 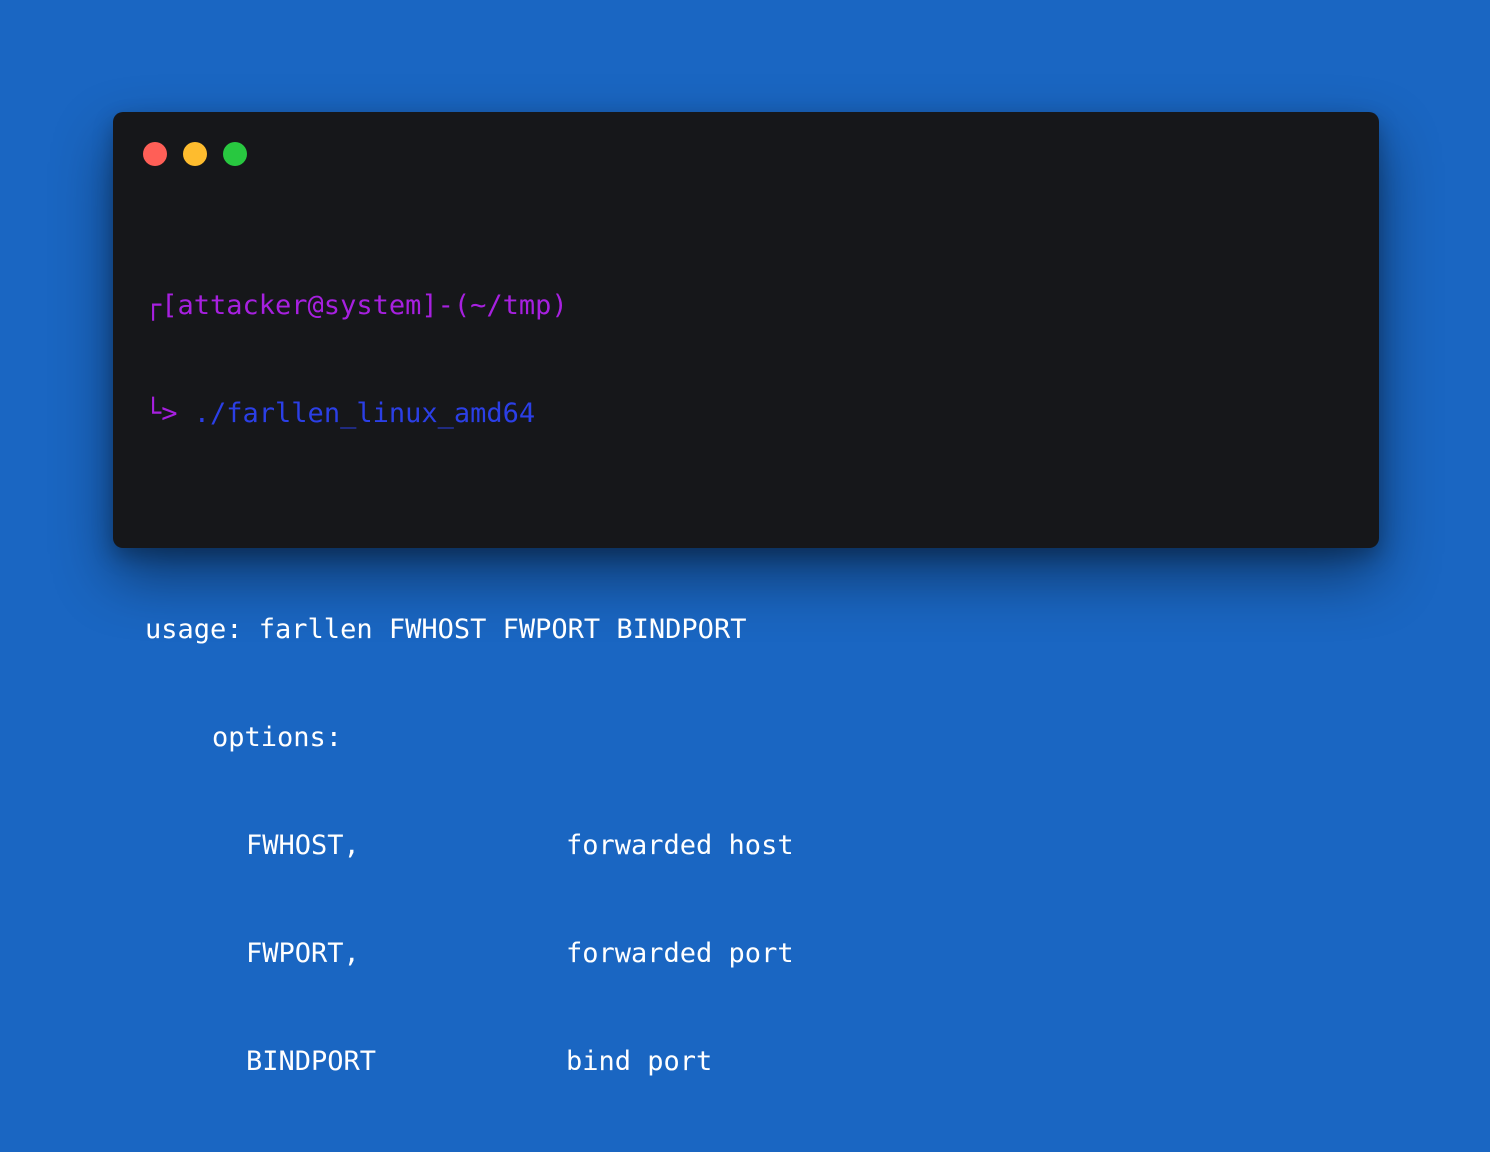 I want to click on usage-line: usage: farllen FWHOST FWPORT BINDPORT, so click(x=752, y=630).